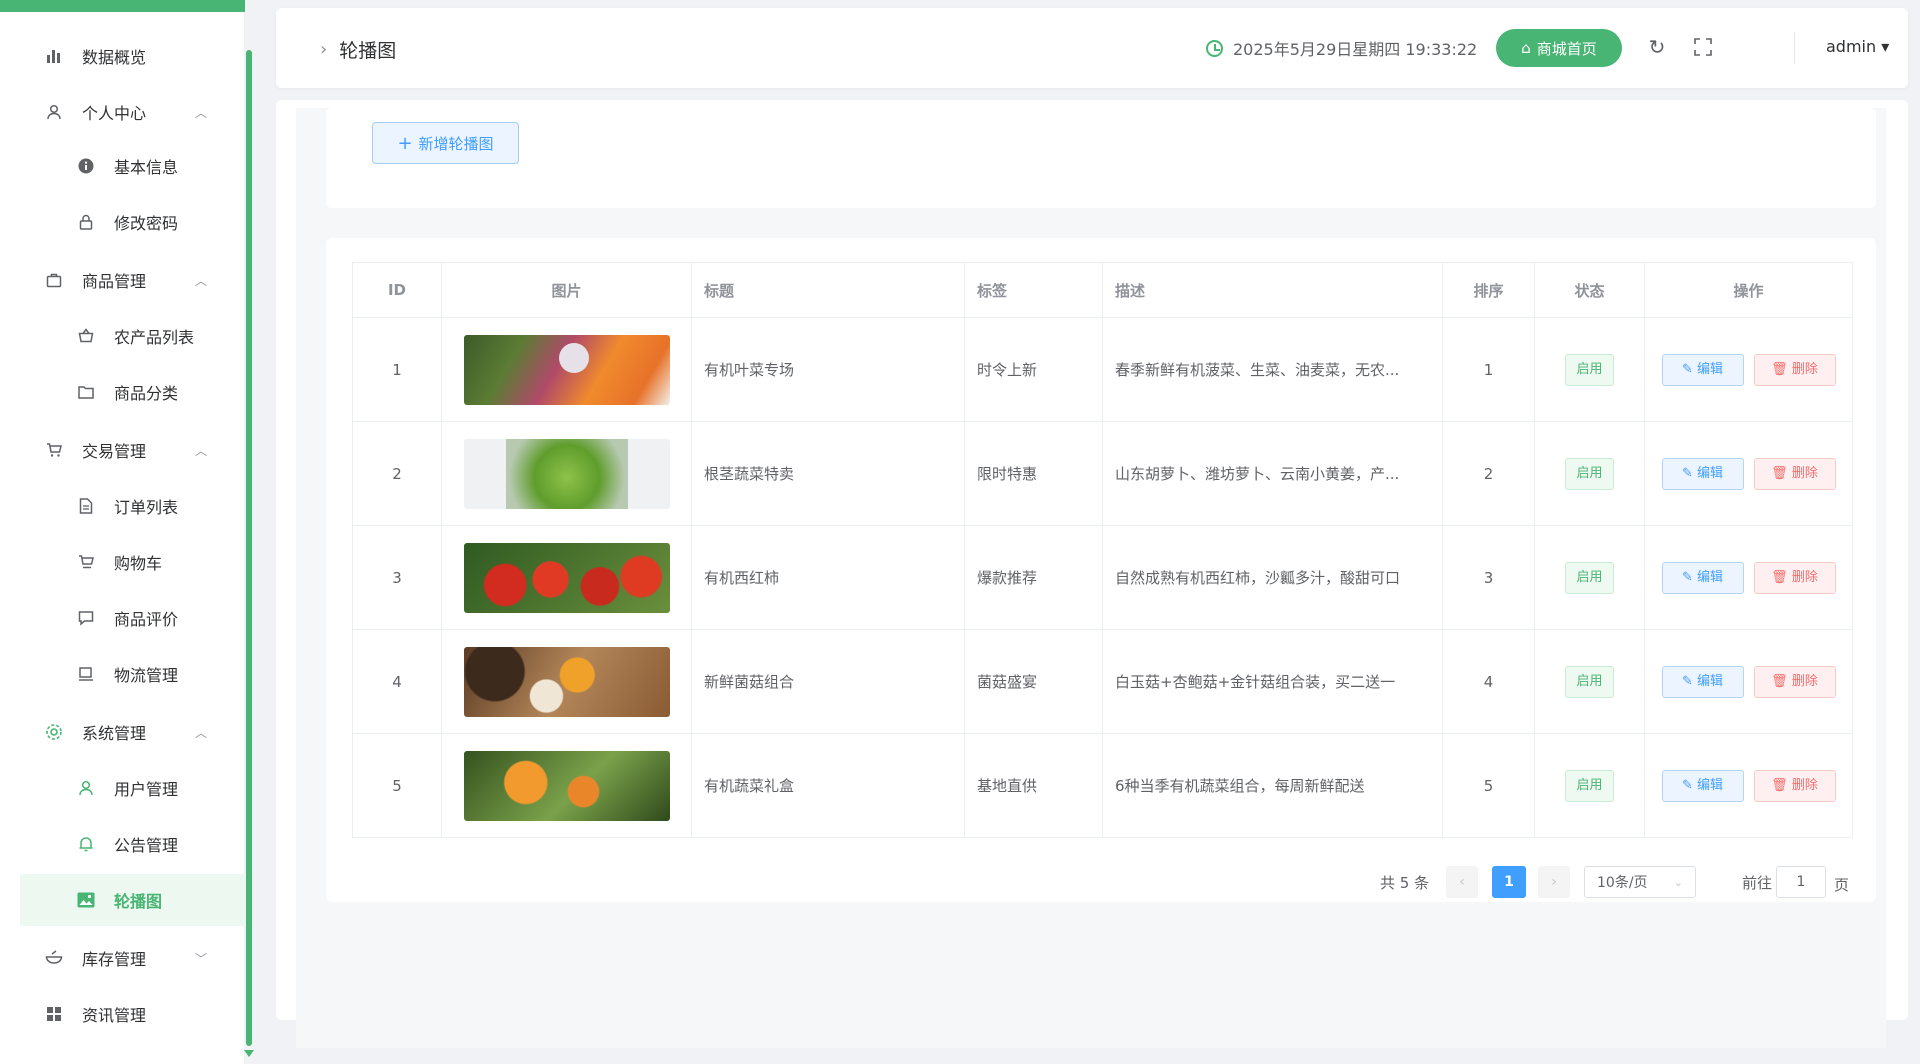  I want to click on cell-tag: 爆款推荐, so click(1033, 577).